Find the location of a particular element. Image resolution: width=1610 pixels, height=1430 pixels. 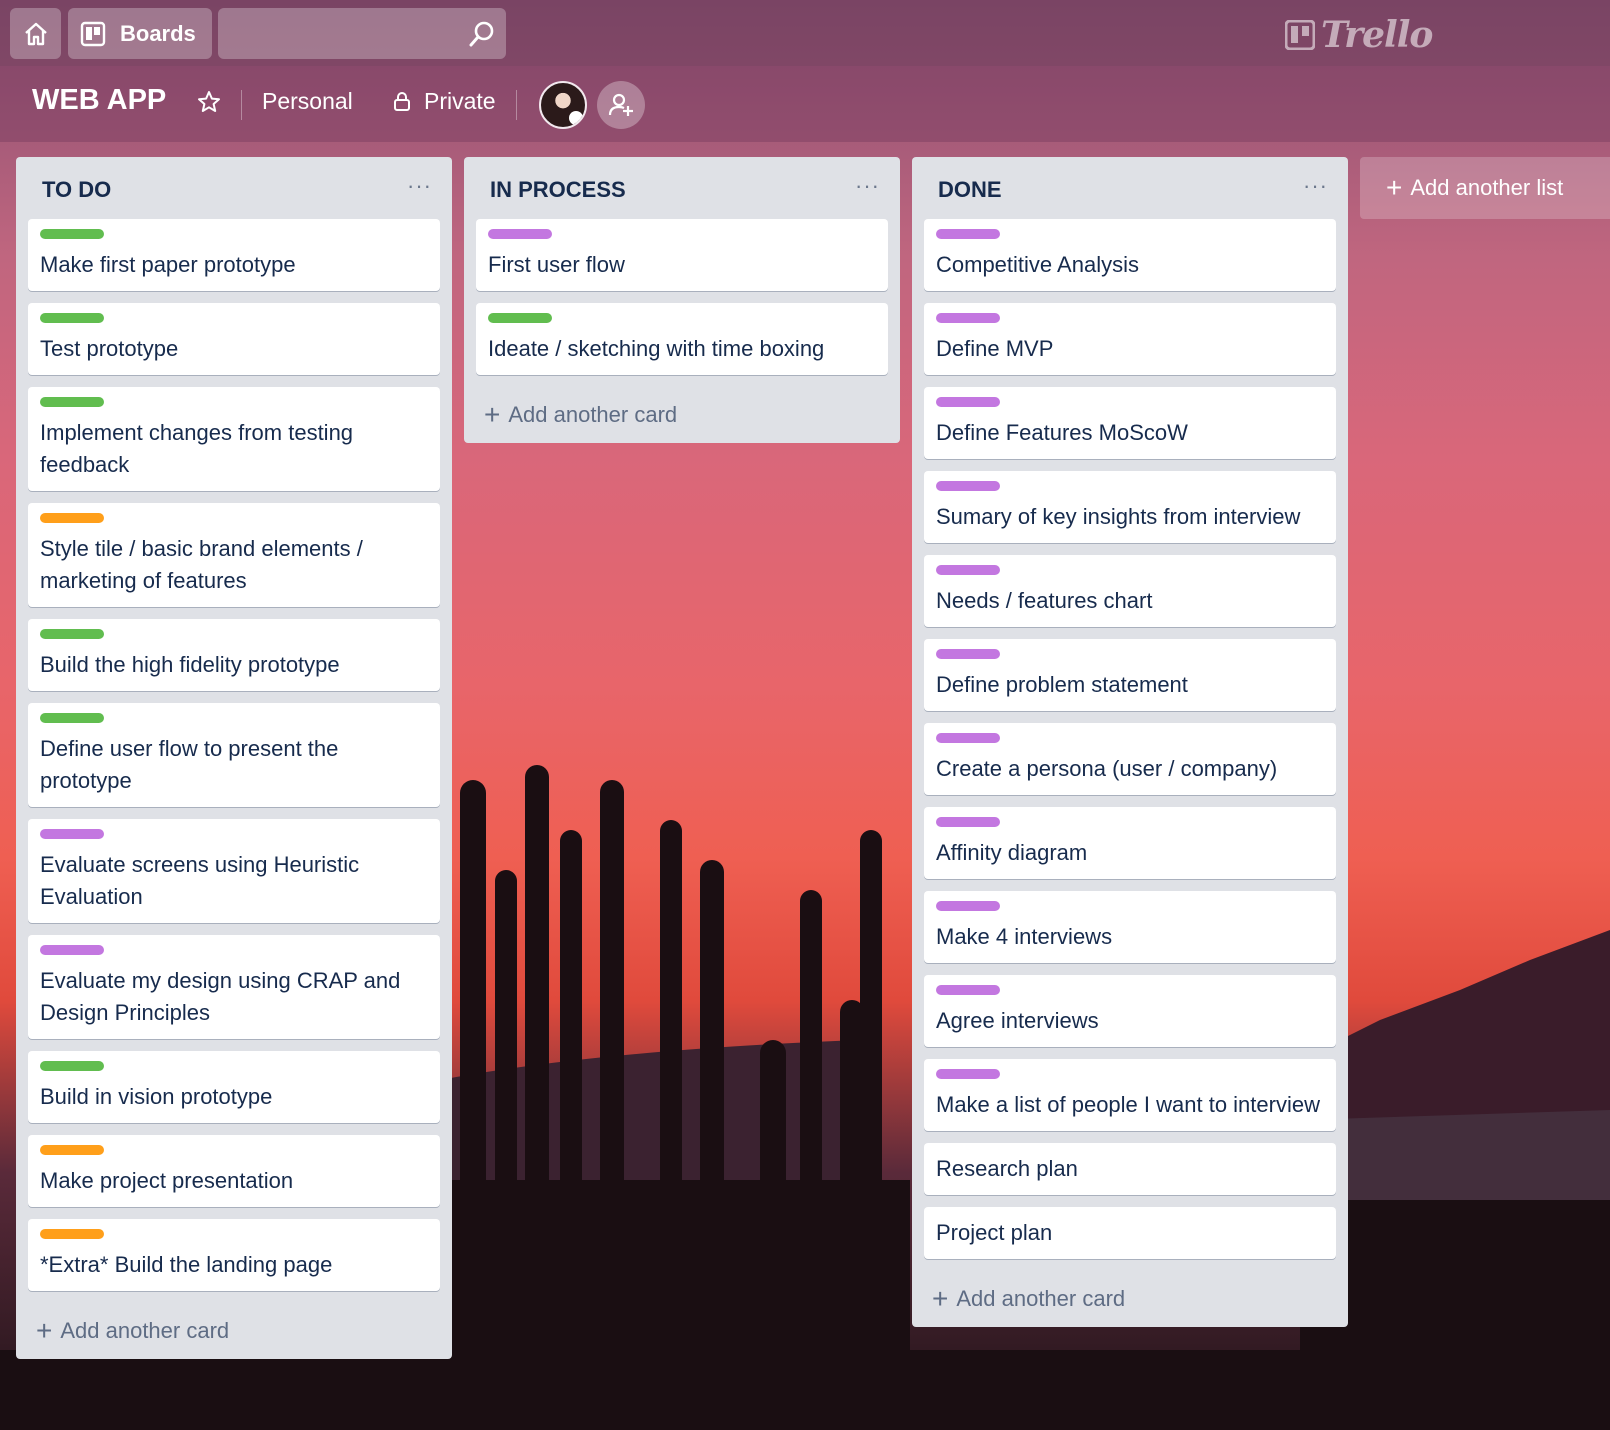

card: Research plan is located at coordinates (1130, 1169).